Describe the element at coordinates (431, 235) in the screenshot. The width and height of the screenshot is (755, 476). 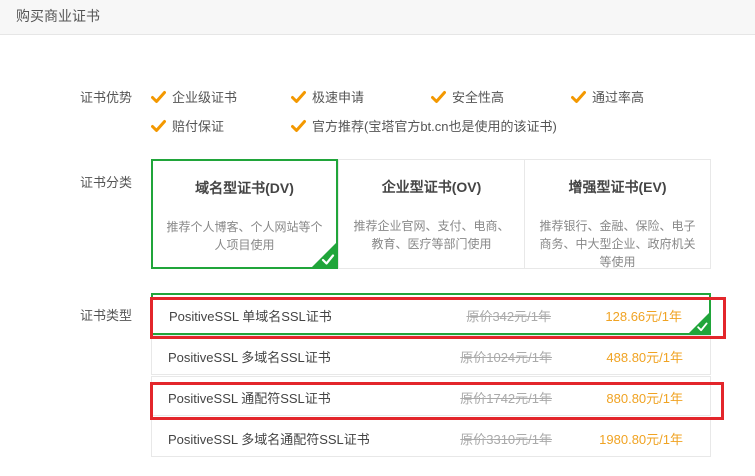
I see `category-desc: 推荐企业官网、支付、电商、教育、医疗等部门使用` at that location.